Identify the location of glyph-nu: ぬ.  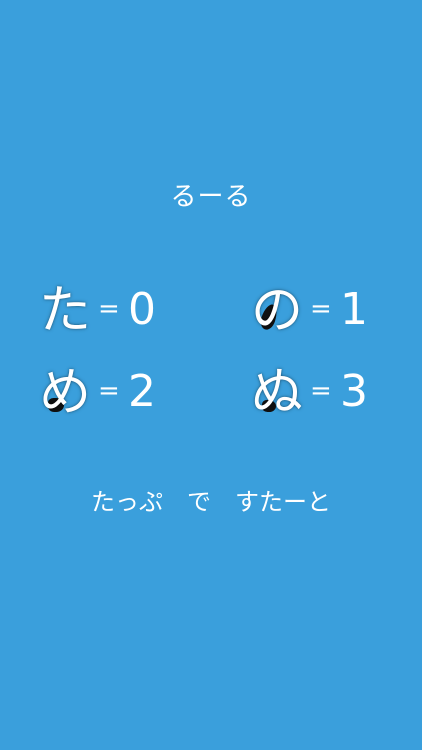
(276, 393).